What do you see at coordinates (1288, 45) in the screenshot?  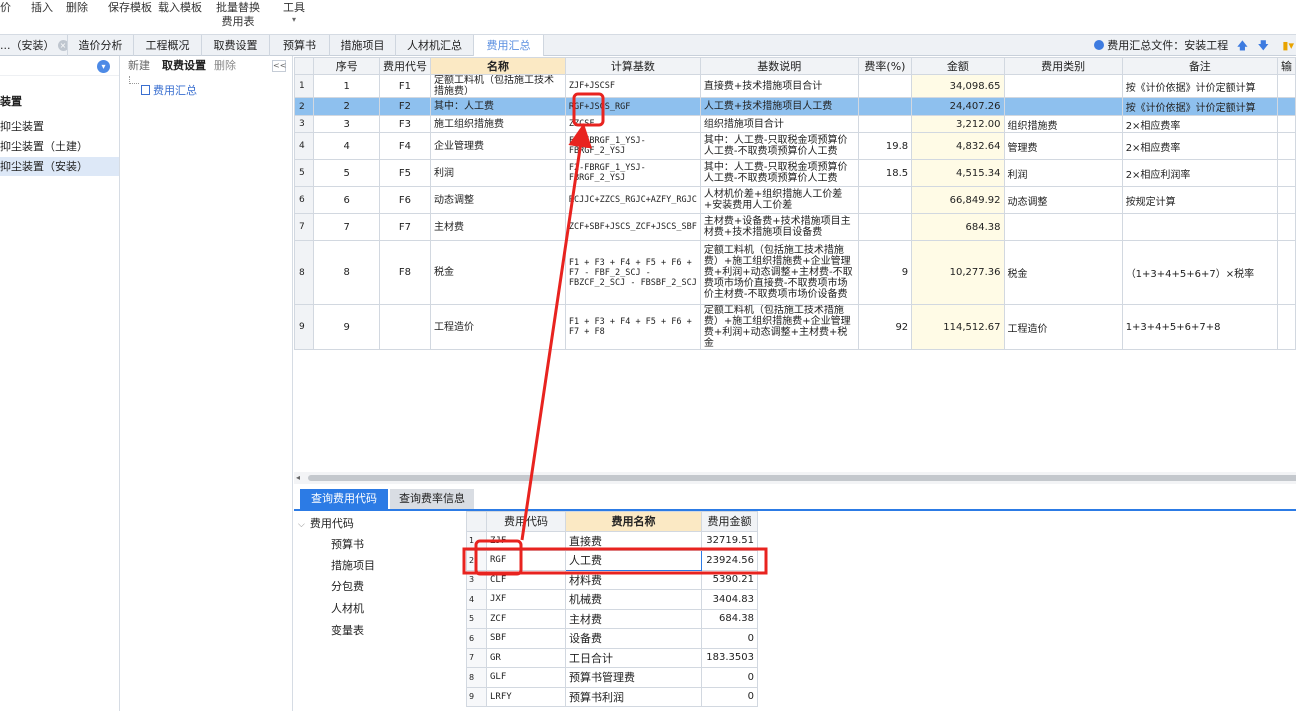 I see `options-icon: ▮▾` at bounding box center [1288, 45].